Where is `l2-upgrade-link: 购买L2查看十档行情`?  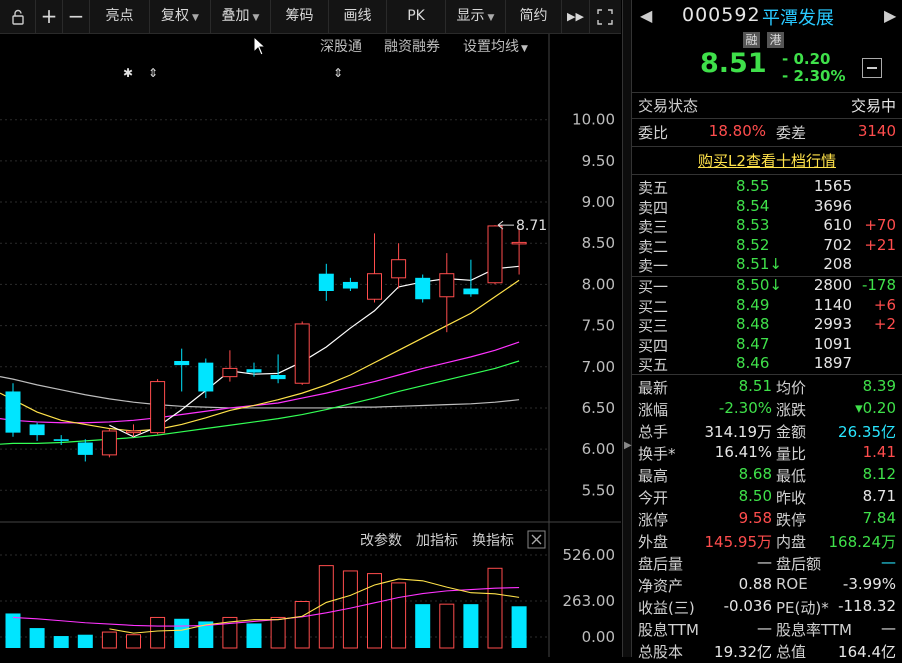
l2-upgrade-link: 购买L2查看十档行情 is located at coordinates (767, 160).